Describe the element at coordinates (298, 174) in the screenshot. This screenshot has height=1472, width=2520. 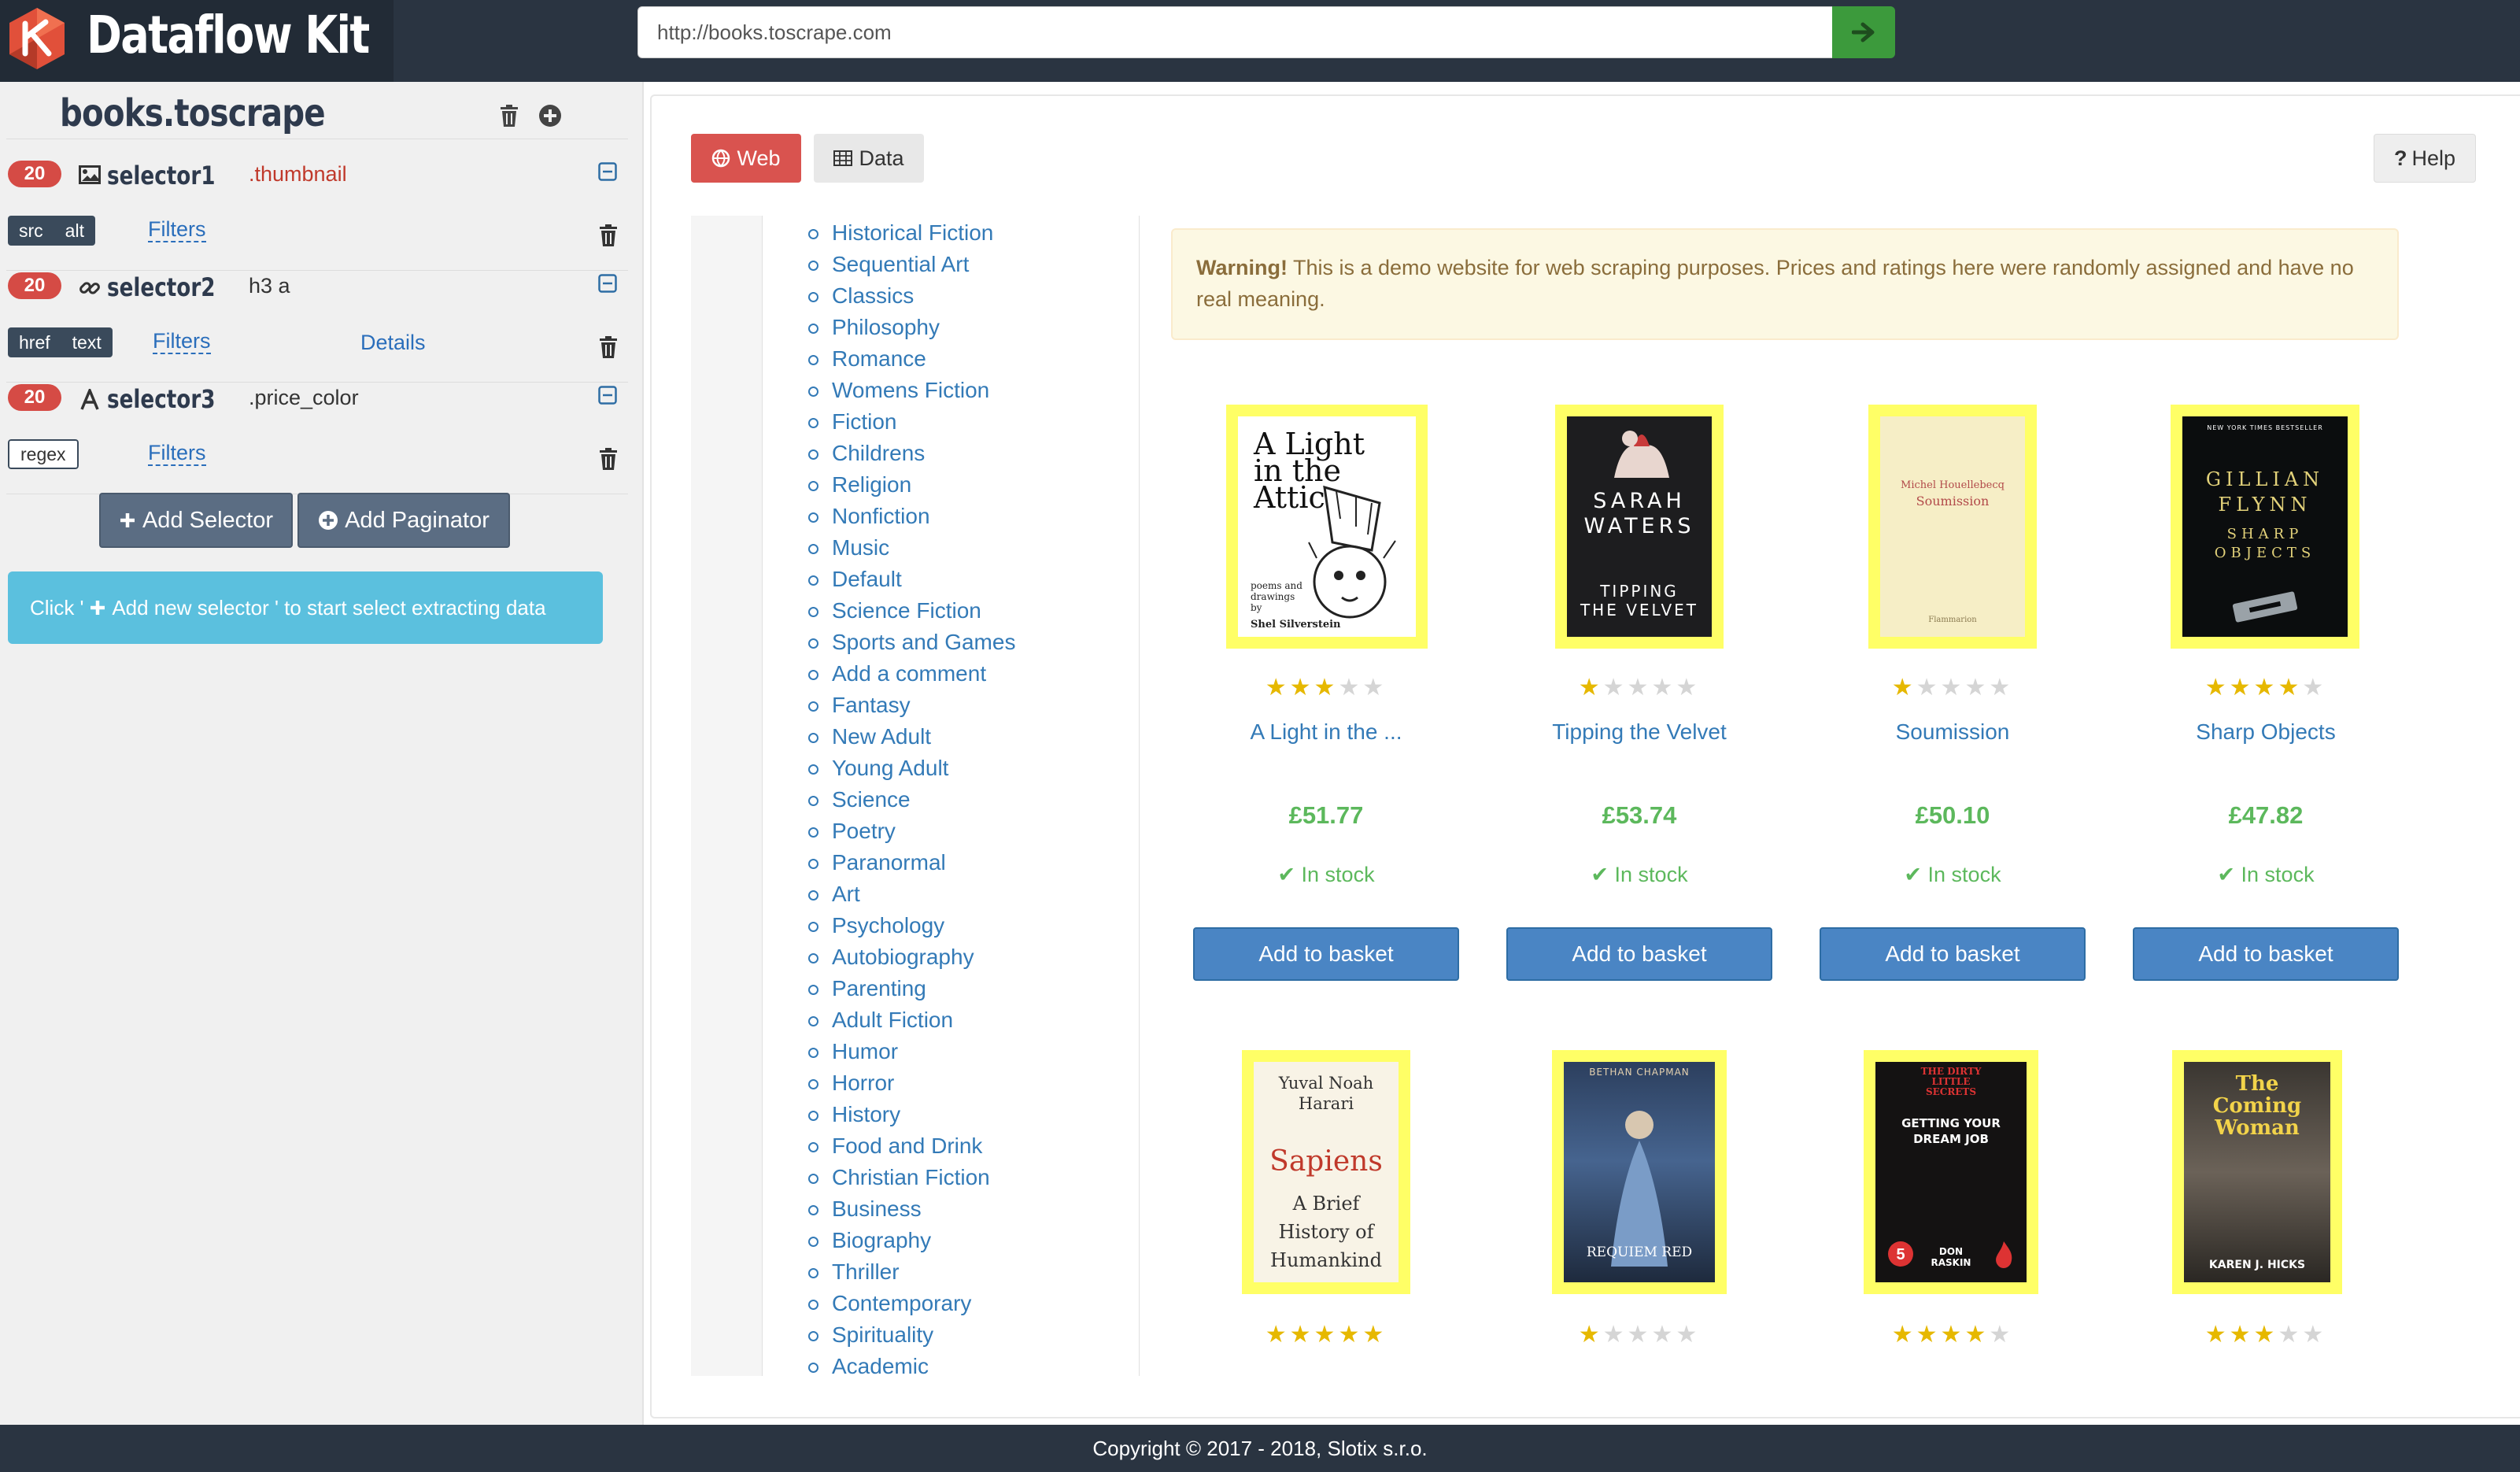
I see `selector-css: .thumbnail` at that location.